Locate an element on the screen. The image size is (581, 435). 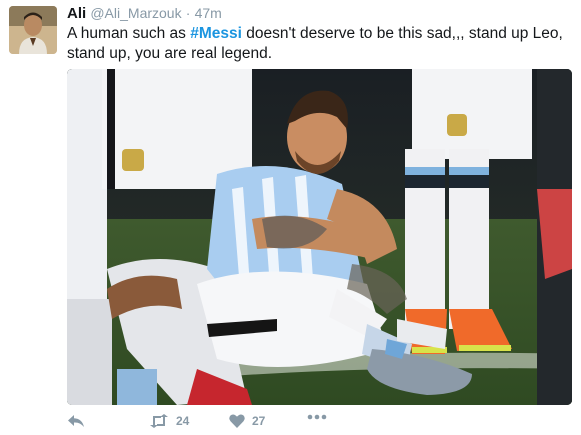
reply-icon is located at coordinates (76, 421).